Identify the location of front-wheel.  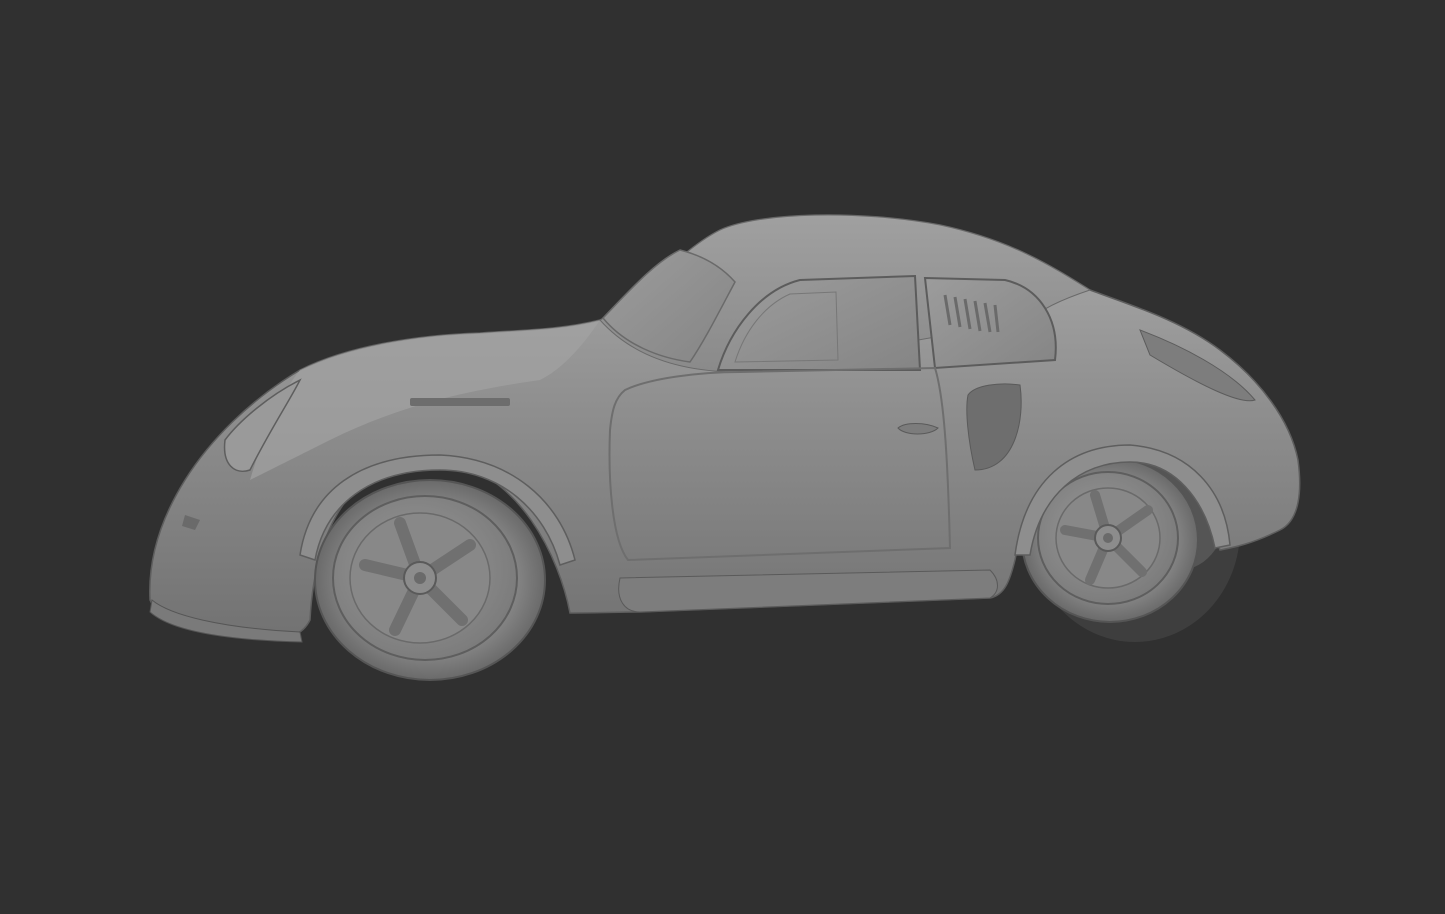
(430, 580).